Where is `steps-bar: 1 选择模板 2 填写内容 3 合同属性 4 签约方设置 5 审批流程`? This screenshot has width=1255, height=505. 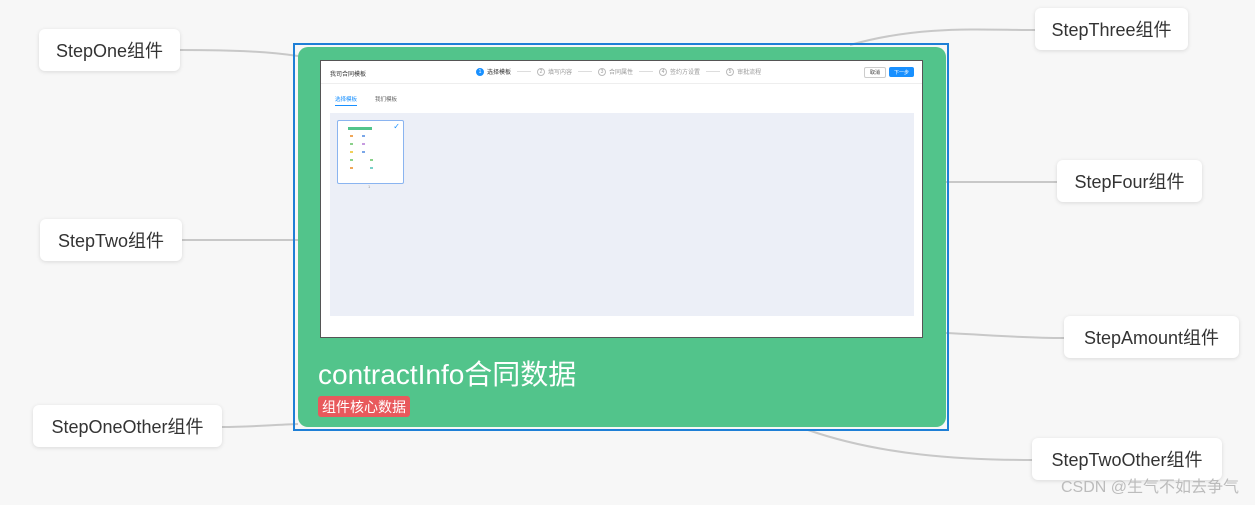
steps-bar: 1 选择模板 2 填写内容 3 合同属性 4 签约方设置 5 审批流程 is located at coordinates (618, 71).